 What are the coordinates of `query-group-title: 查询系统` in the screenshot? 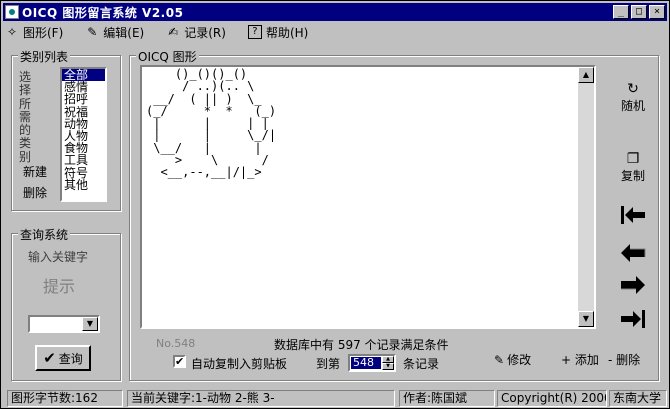 It's located at (44, 234).